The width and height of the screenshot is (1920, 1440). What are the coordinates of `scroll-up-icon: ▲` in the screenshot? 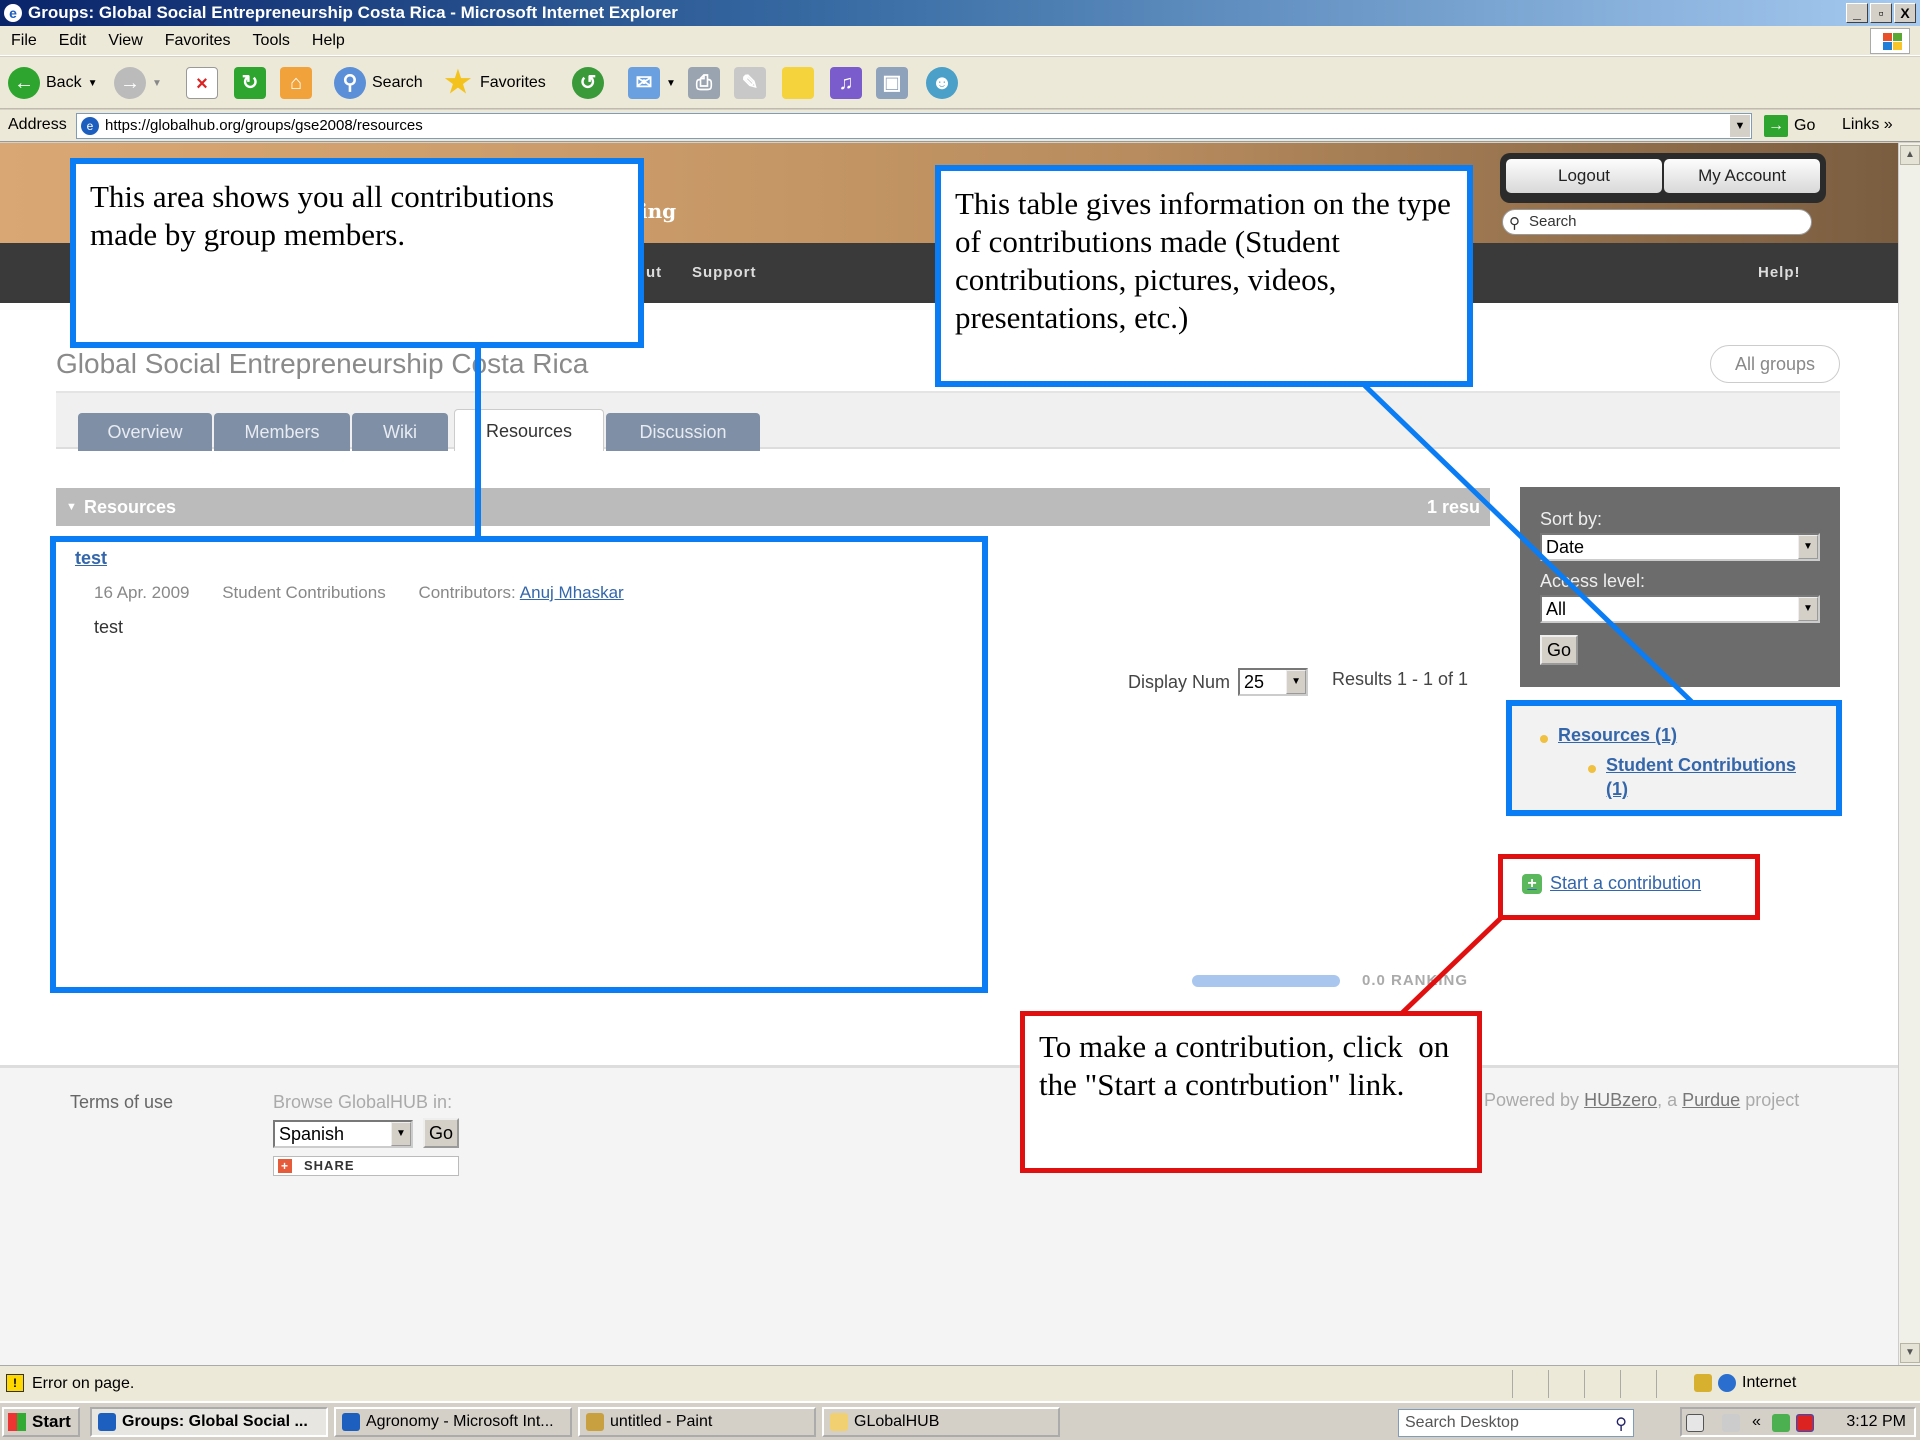 It's located at (1910, 155).